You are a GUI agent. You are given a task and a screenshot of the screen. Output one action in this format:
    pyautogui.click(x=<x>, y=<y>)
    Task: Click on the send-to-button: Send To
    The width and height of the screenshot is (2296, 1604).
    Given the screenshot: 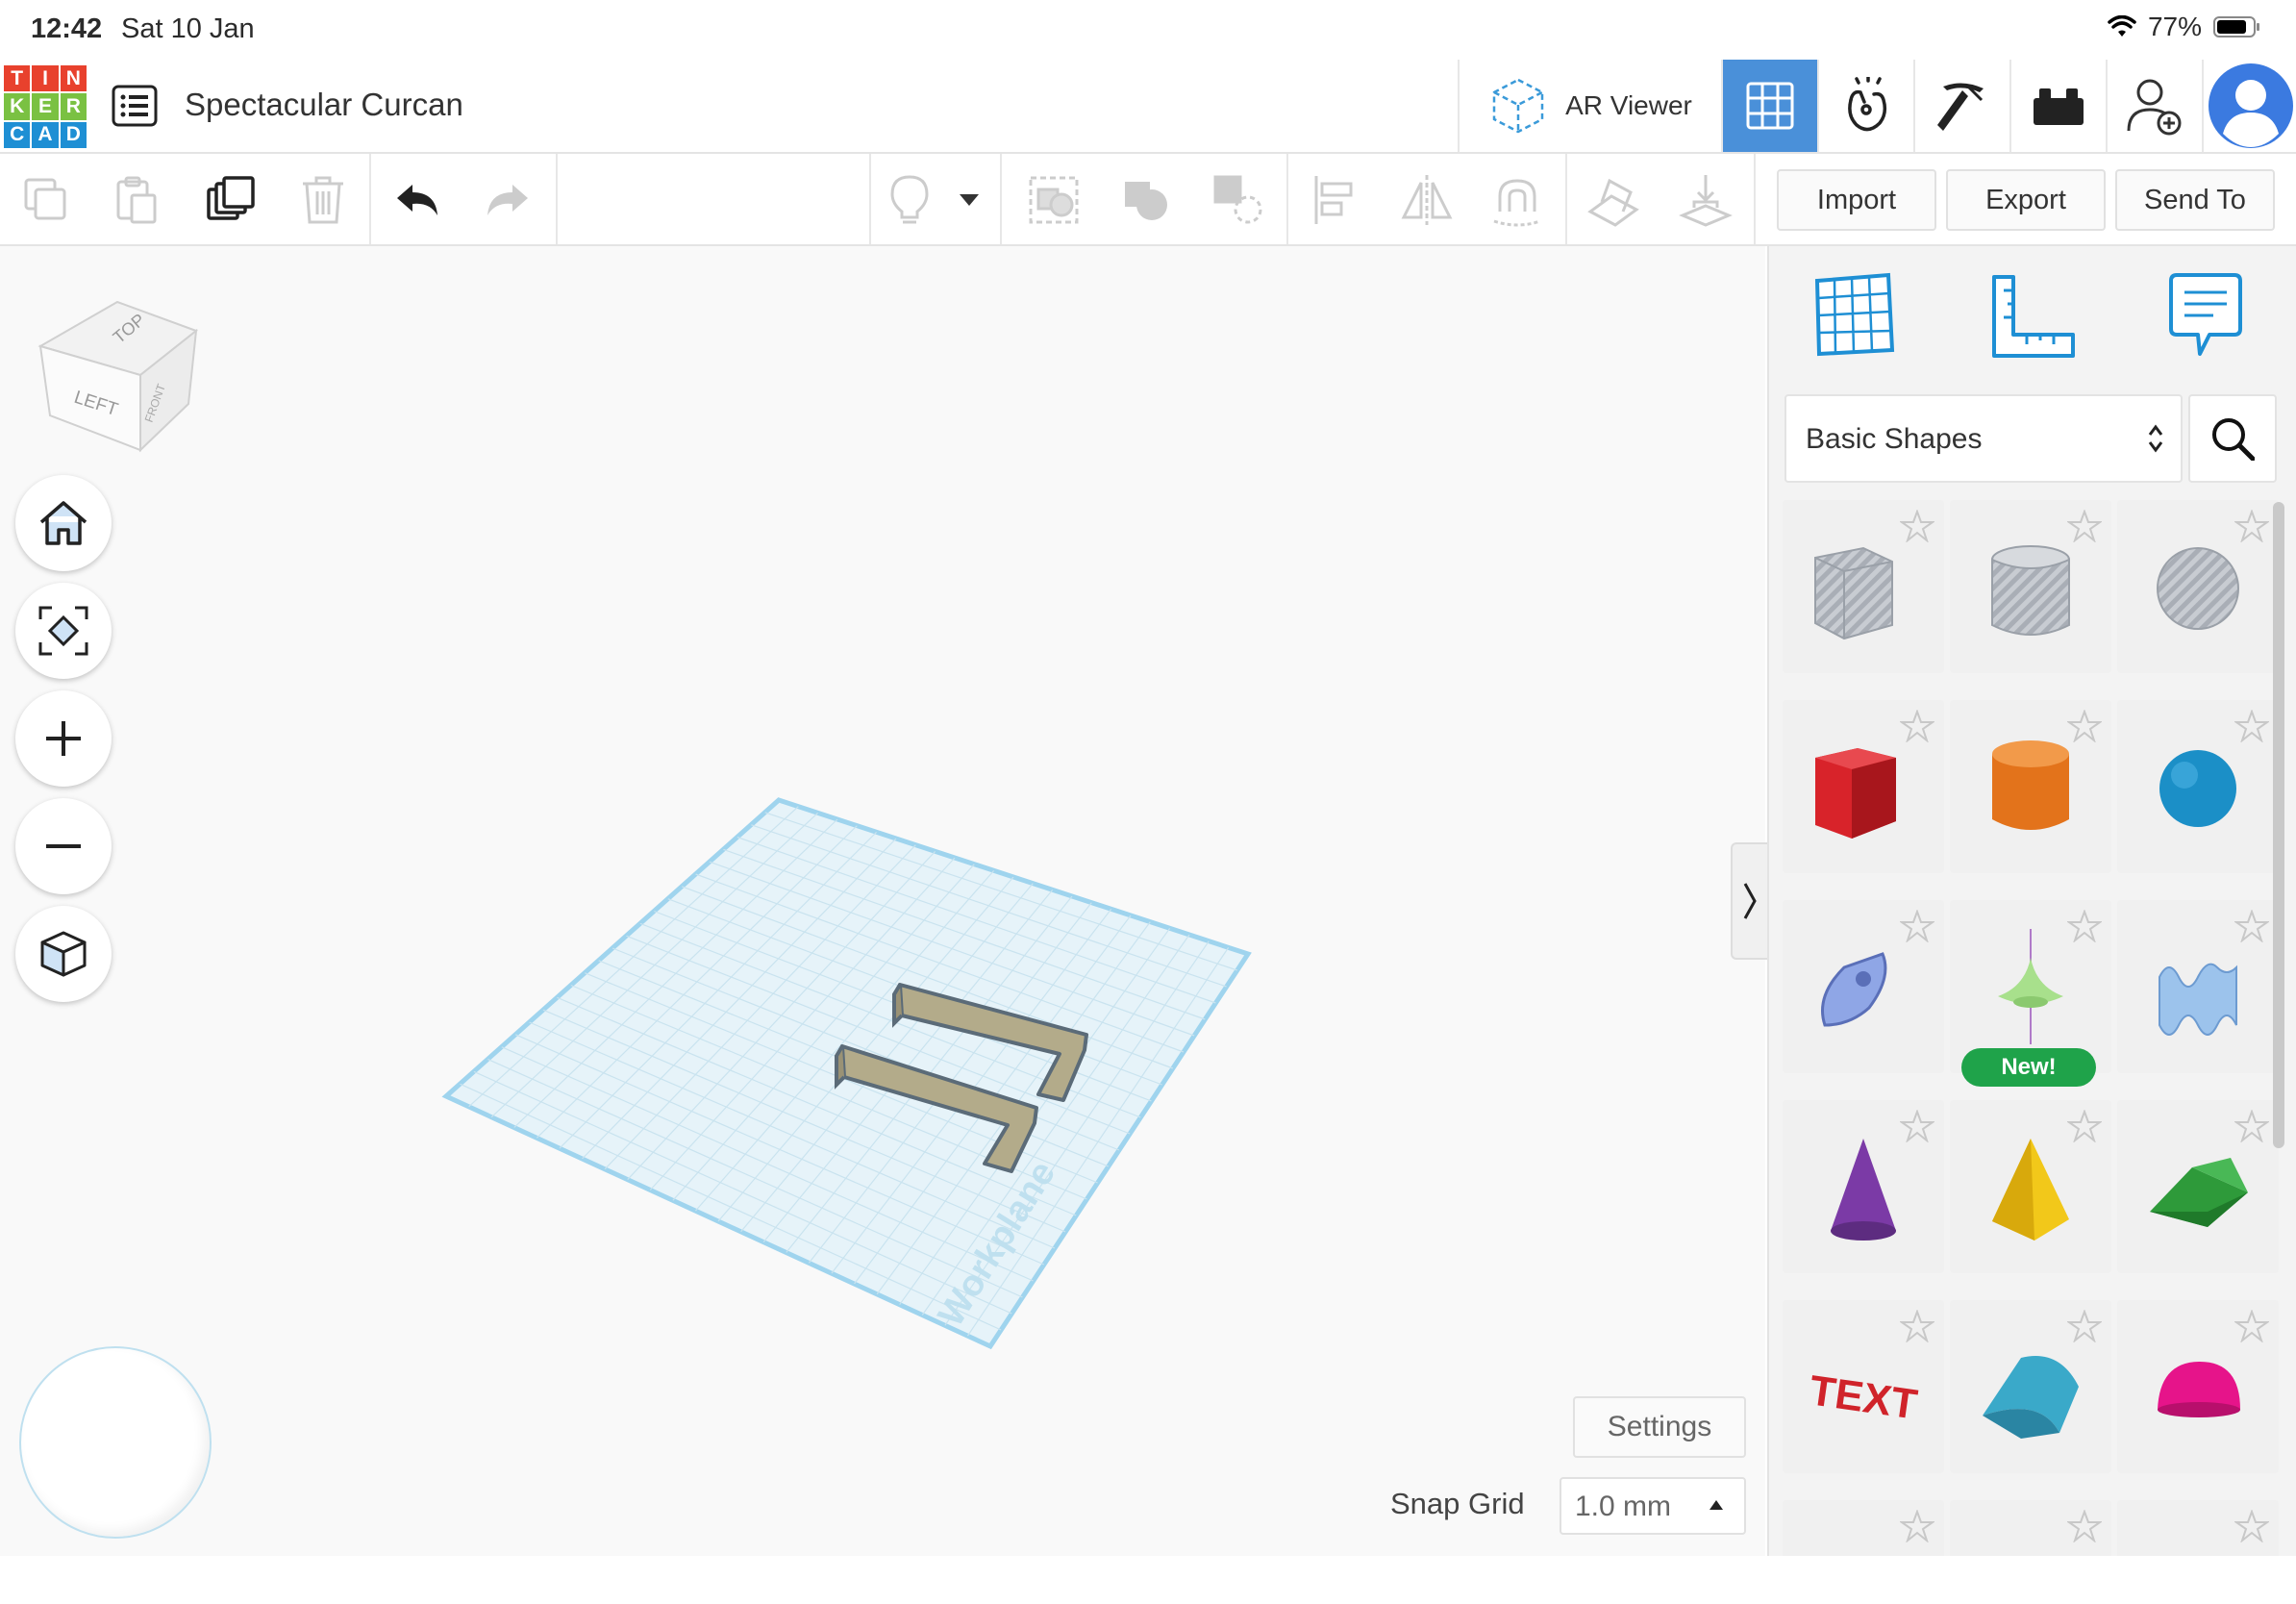 What is the action you would take?
    pyautogui.click(x=2195, y=200)
    